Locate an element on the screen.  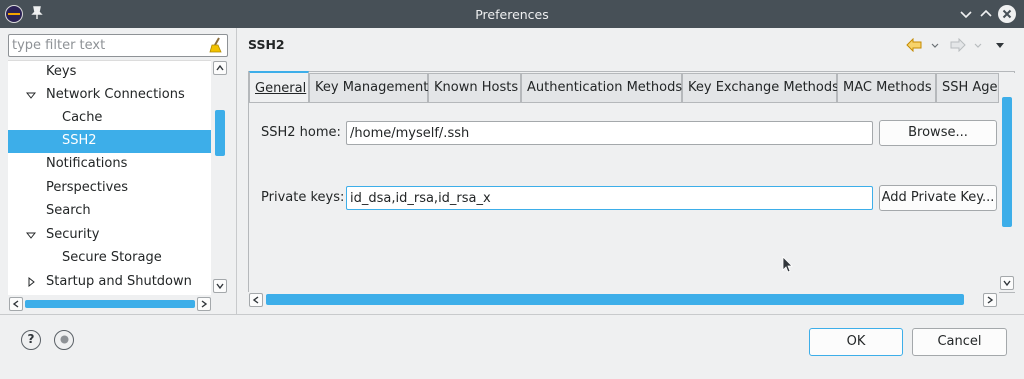
tab-general: General is located at coordinates (279, 86).